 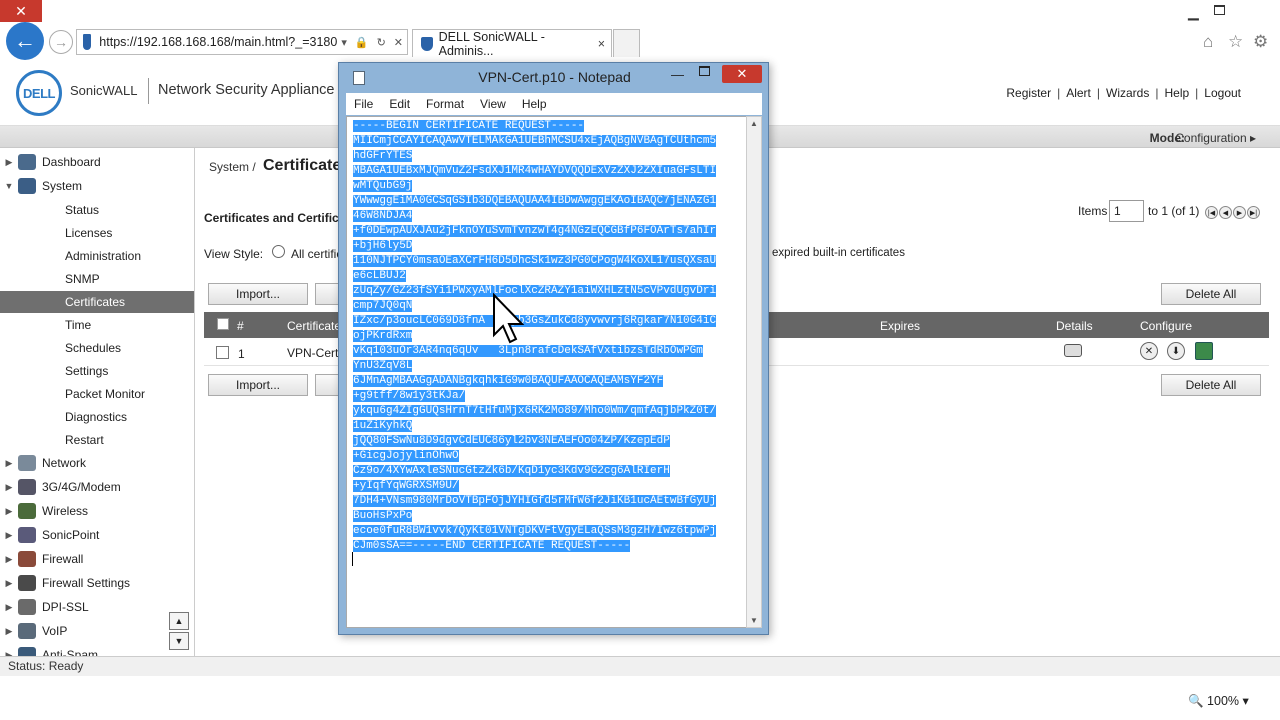 What do you see at coordinates (97, 463) in the screenshot?
I see `sidebar-item-network: ▶ Network` at bounding box center [97, 463].